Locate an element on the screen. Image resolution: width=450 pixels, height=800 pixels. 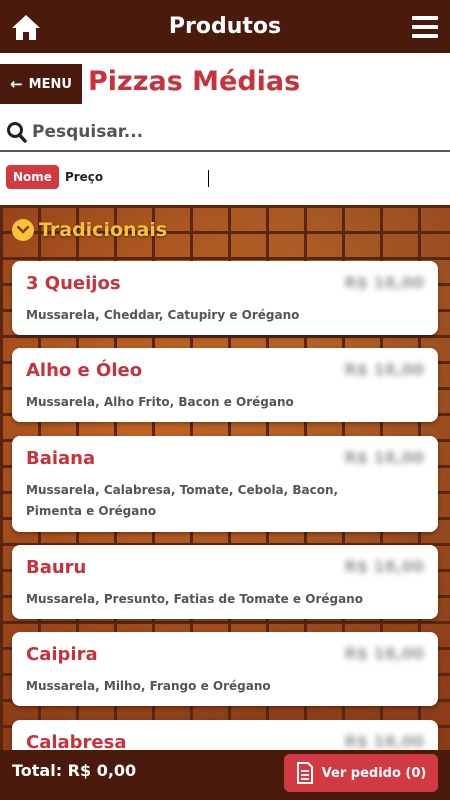
product-description: Mussarela, Milho, Frango e Orégano is located at coordinates (148, 686).